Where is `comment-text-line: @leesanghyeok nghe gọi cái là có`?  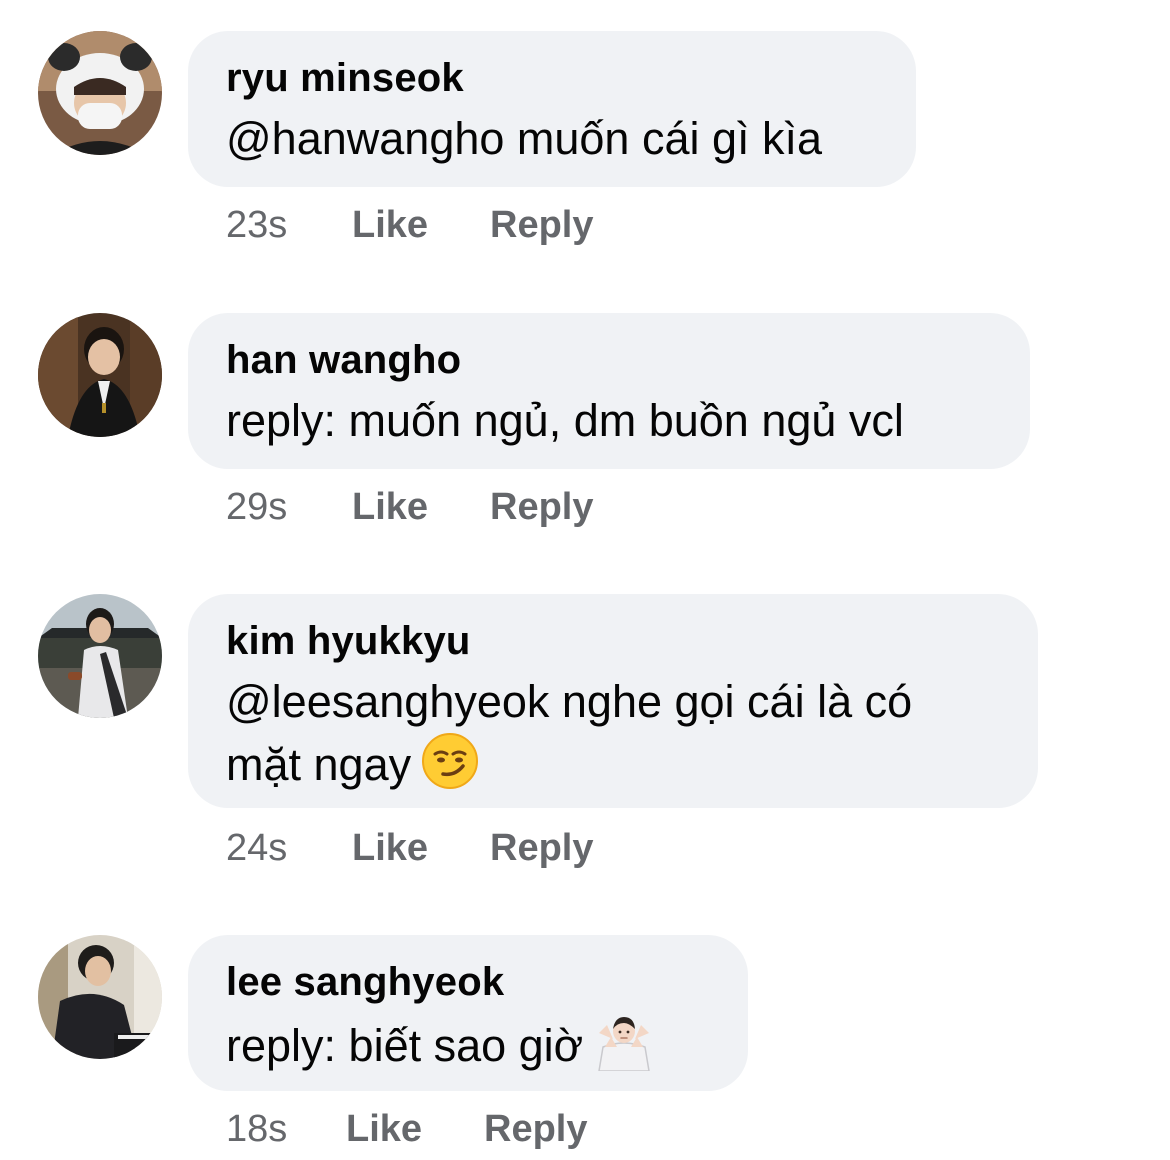
comment-text-line: @leesanghyeok nghe gọi cái là có is located at coordinates (569, 701).